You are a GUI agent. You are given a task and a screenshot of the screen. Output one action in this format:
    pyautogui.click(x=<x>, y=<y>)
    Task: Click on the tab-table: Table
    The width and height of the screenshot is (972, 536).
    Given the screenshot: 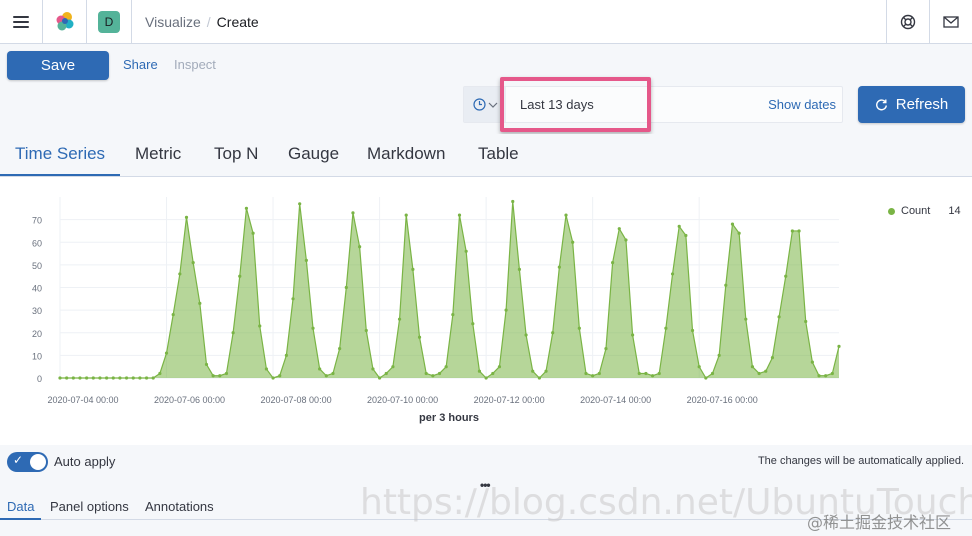 What is the action you would take?
    pyautogui.click(x=498, y=154)
    